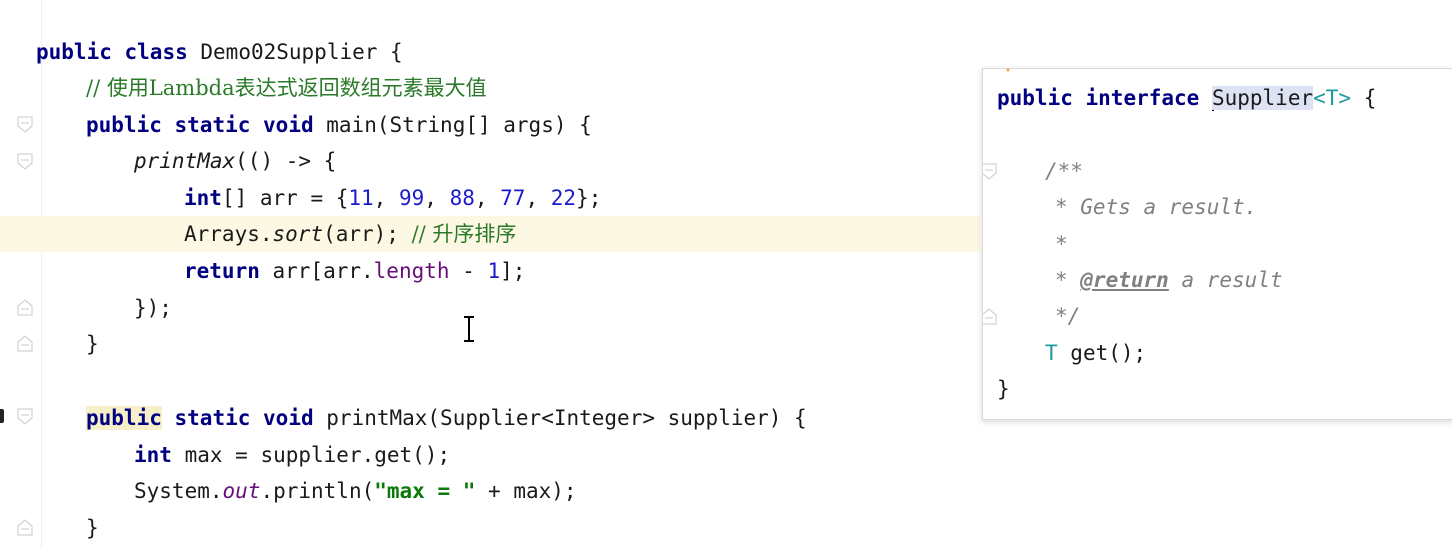 The image size is (1452, 549). Describe the element at coordinates (20, 274) in the screenshot. I see `editor-gutter` at that location.